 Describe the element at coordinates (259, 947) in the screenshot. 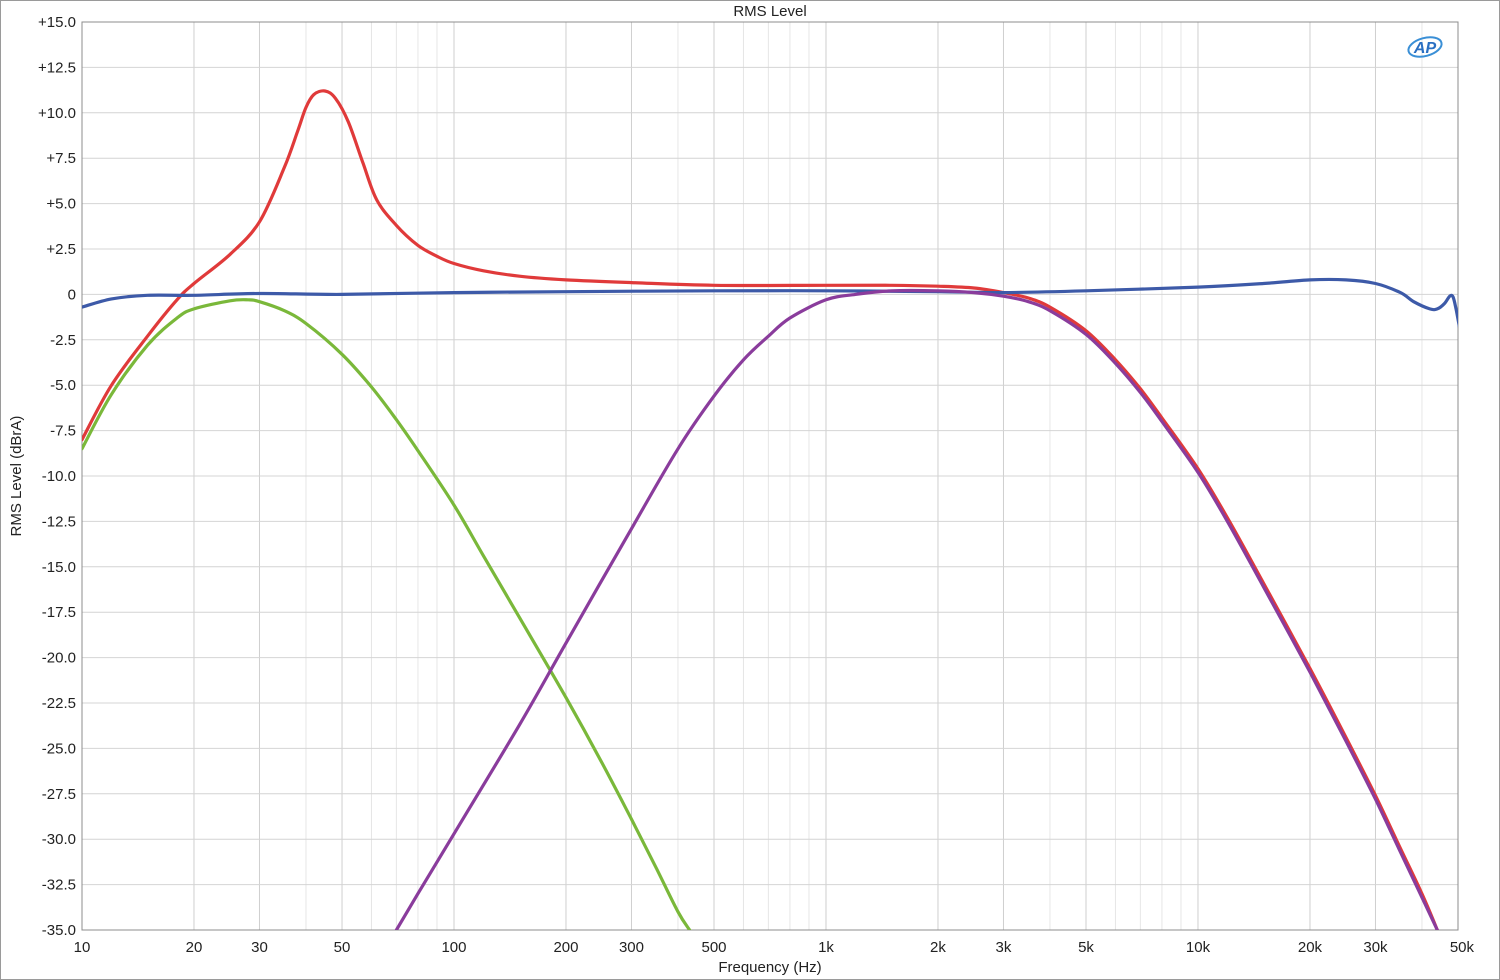

I see `x-tick-label: 30` at that location.